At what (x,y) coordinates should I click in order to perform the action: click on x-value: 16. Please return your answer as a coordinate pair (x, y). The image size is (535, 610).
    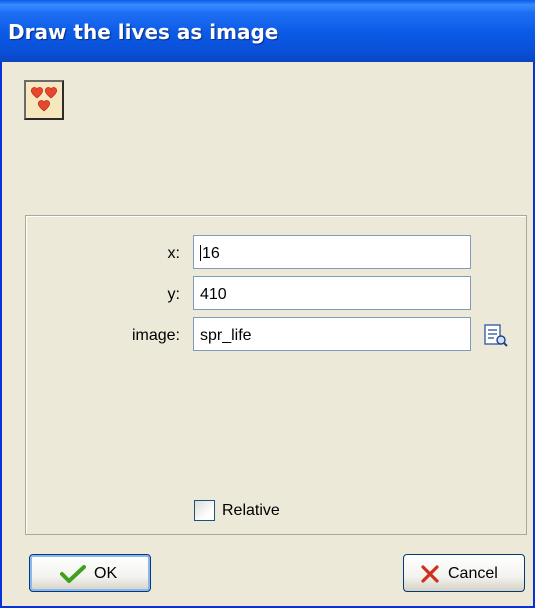
    Looking at the image, I should click on (211, 253).